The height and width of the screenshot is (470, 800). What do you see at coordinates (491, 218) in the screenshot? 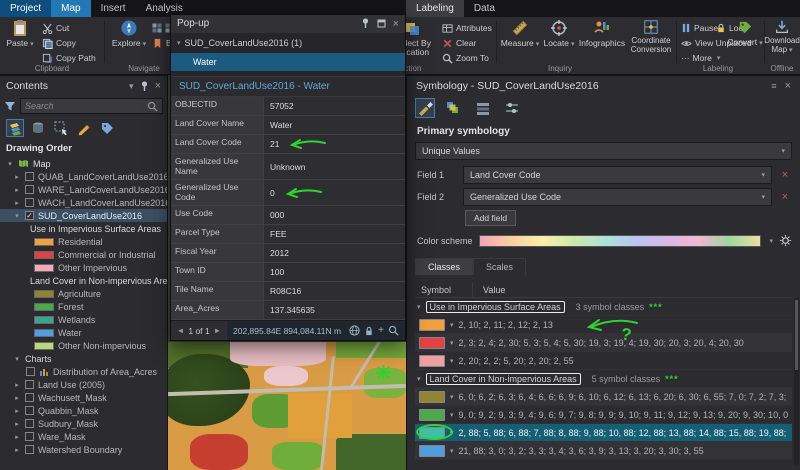
I see `add-field-button: Add field` at bounding box center [491, 218].